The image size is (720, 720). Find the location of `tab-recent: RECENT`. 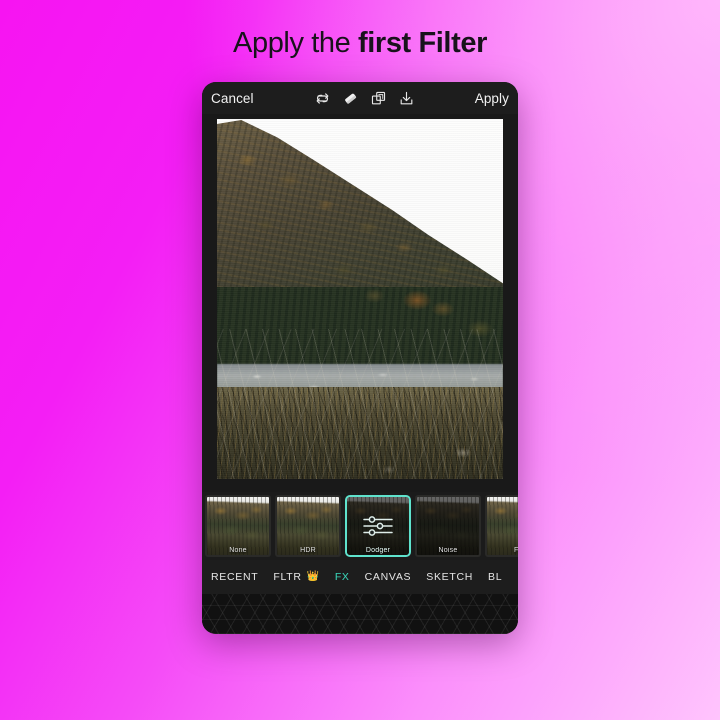

tab-recent: RECENT is located at coordinates (234, 577).